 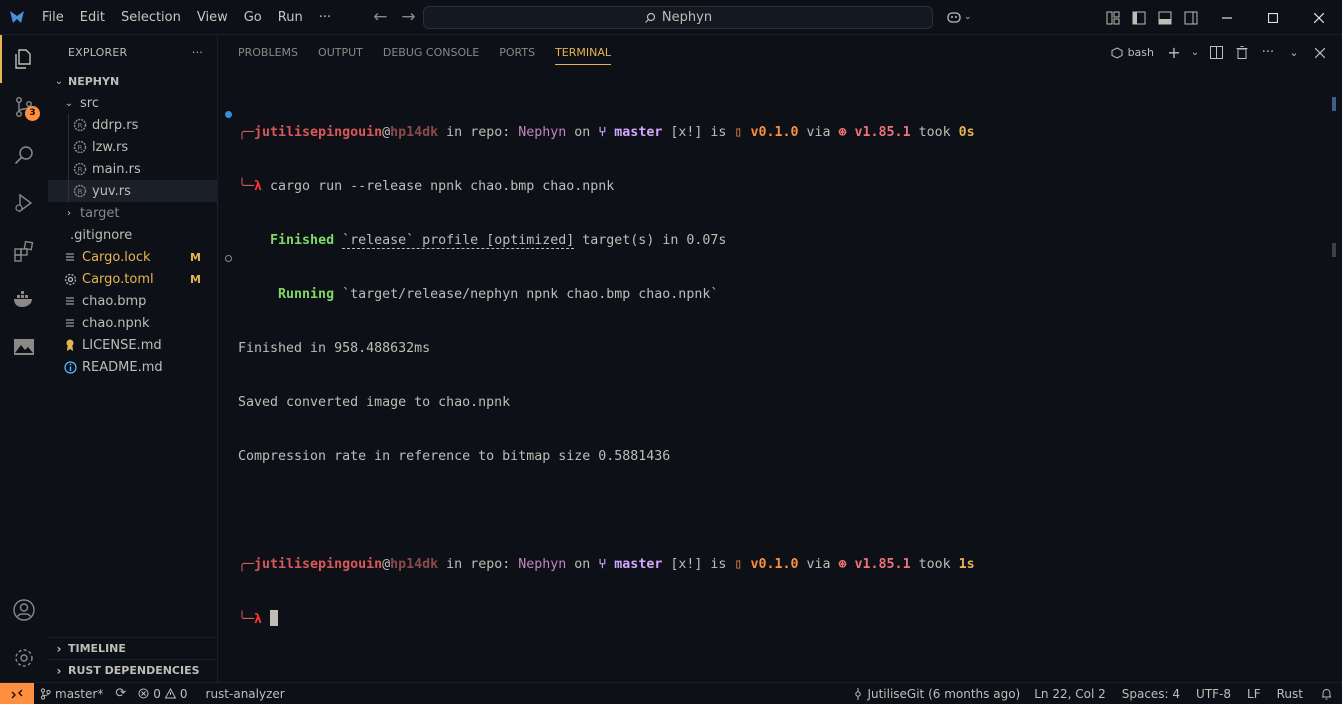 I want to click on gear-file-icon, so click(x=70, y=279).